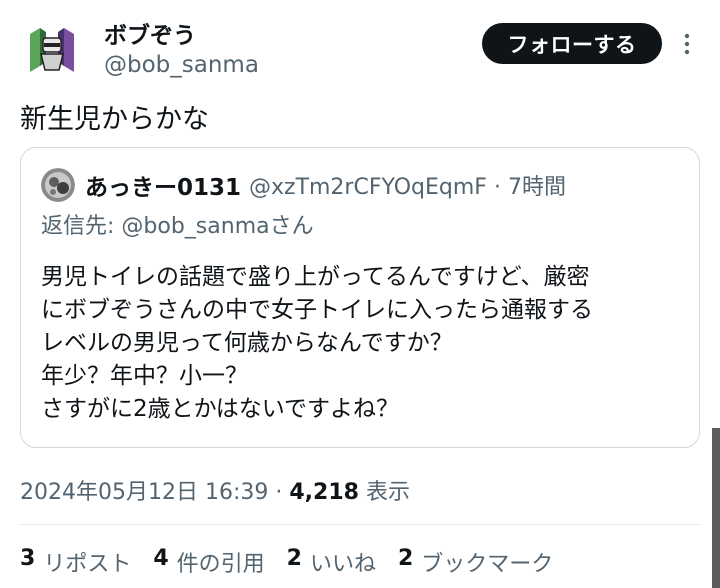 This screenshot has width=720, height=588. What do you see at coordinates (163, 185) in the screenshot?
I see `quote-author-name: あっきー0131` at bounding box center [163, 185].